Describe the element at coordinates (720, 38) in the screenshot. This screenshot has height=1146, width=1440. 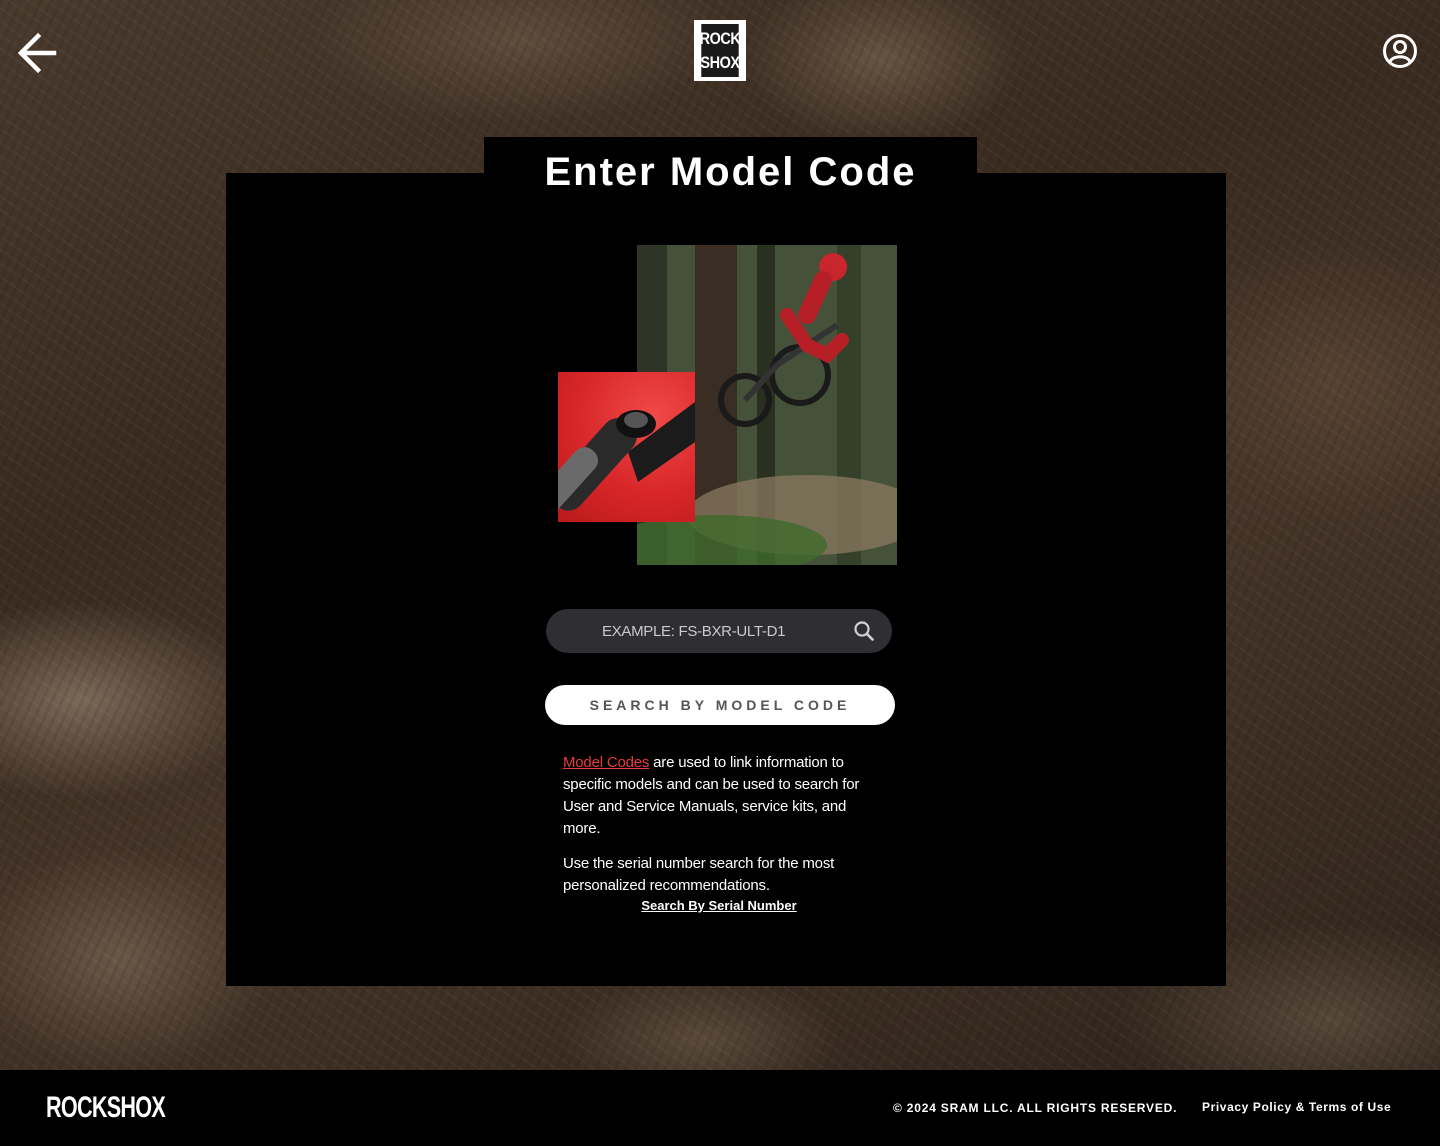
I see `logo-text-rock: ROCK` at that location.